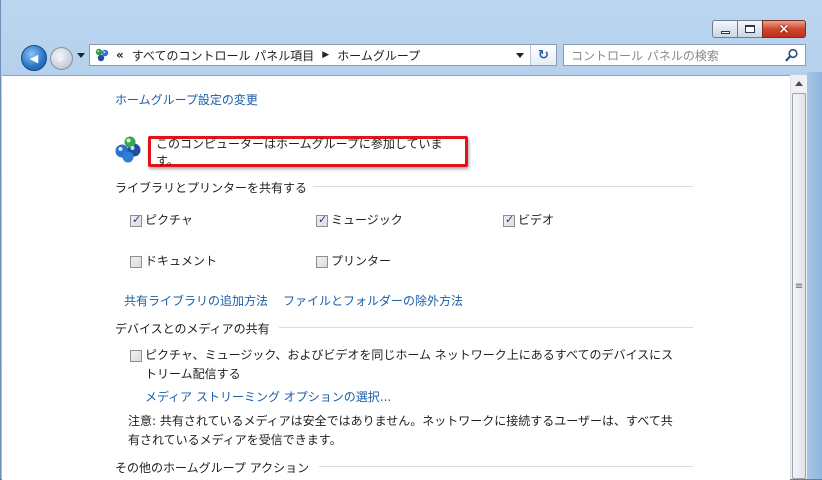 This screenshot has height=480, width=822. I want to click on stream-media-checkbox, so click(136, 356).